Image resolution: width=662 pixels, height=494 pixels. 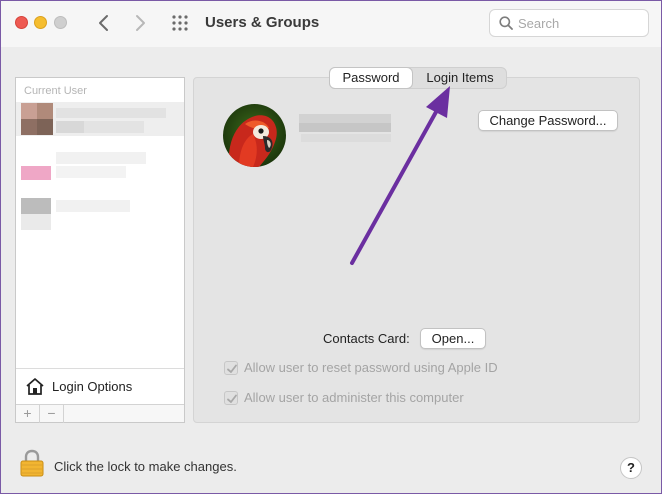 What do you see at coordinates (331, 24) in the screenshot?
I see `title-bar: Users & Groups` at bounding box center [331, 24].